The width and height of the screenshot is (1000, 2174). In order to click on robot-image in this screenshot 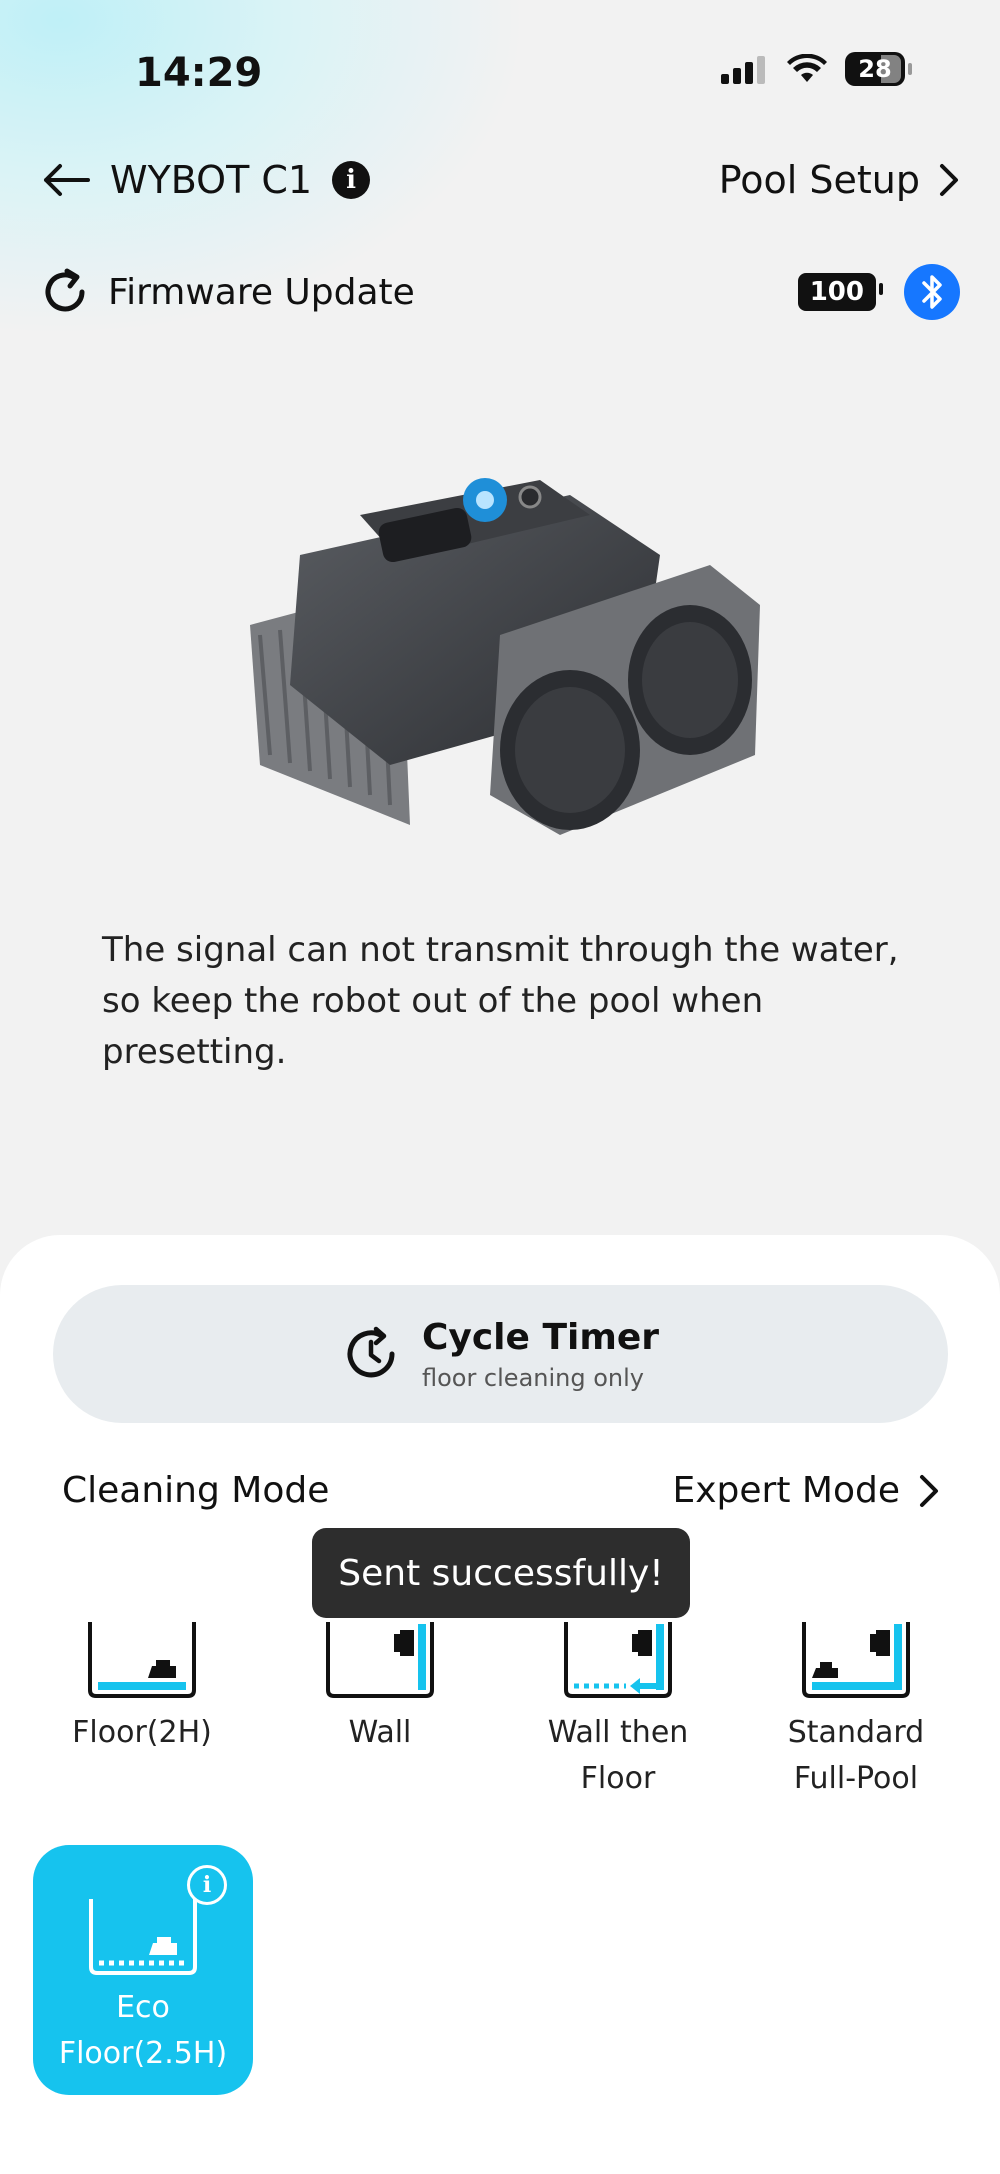, I will do `click(505, 656)`.